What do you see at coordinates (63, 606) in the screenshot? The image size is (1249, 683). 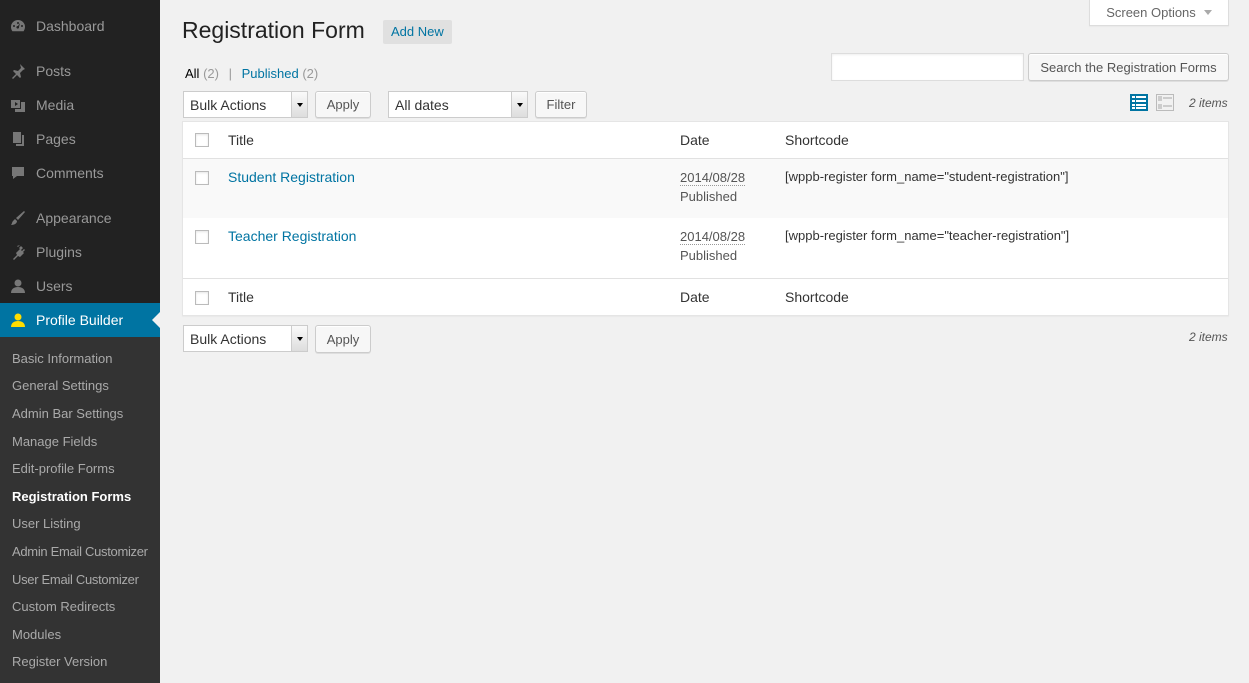 I see `submenu-custom-redirects: Custom Redirects` at bounding box center [63, 606].